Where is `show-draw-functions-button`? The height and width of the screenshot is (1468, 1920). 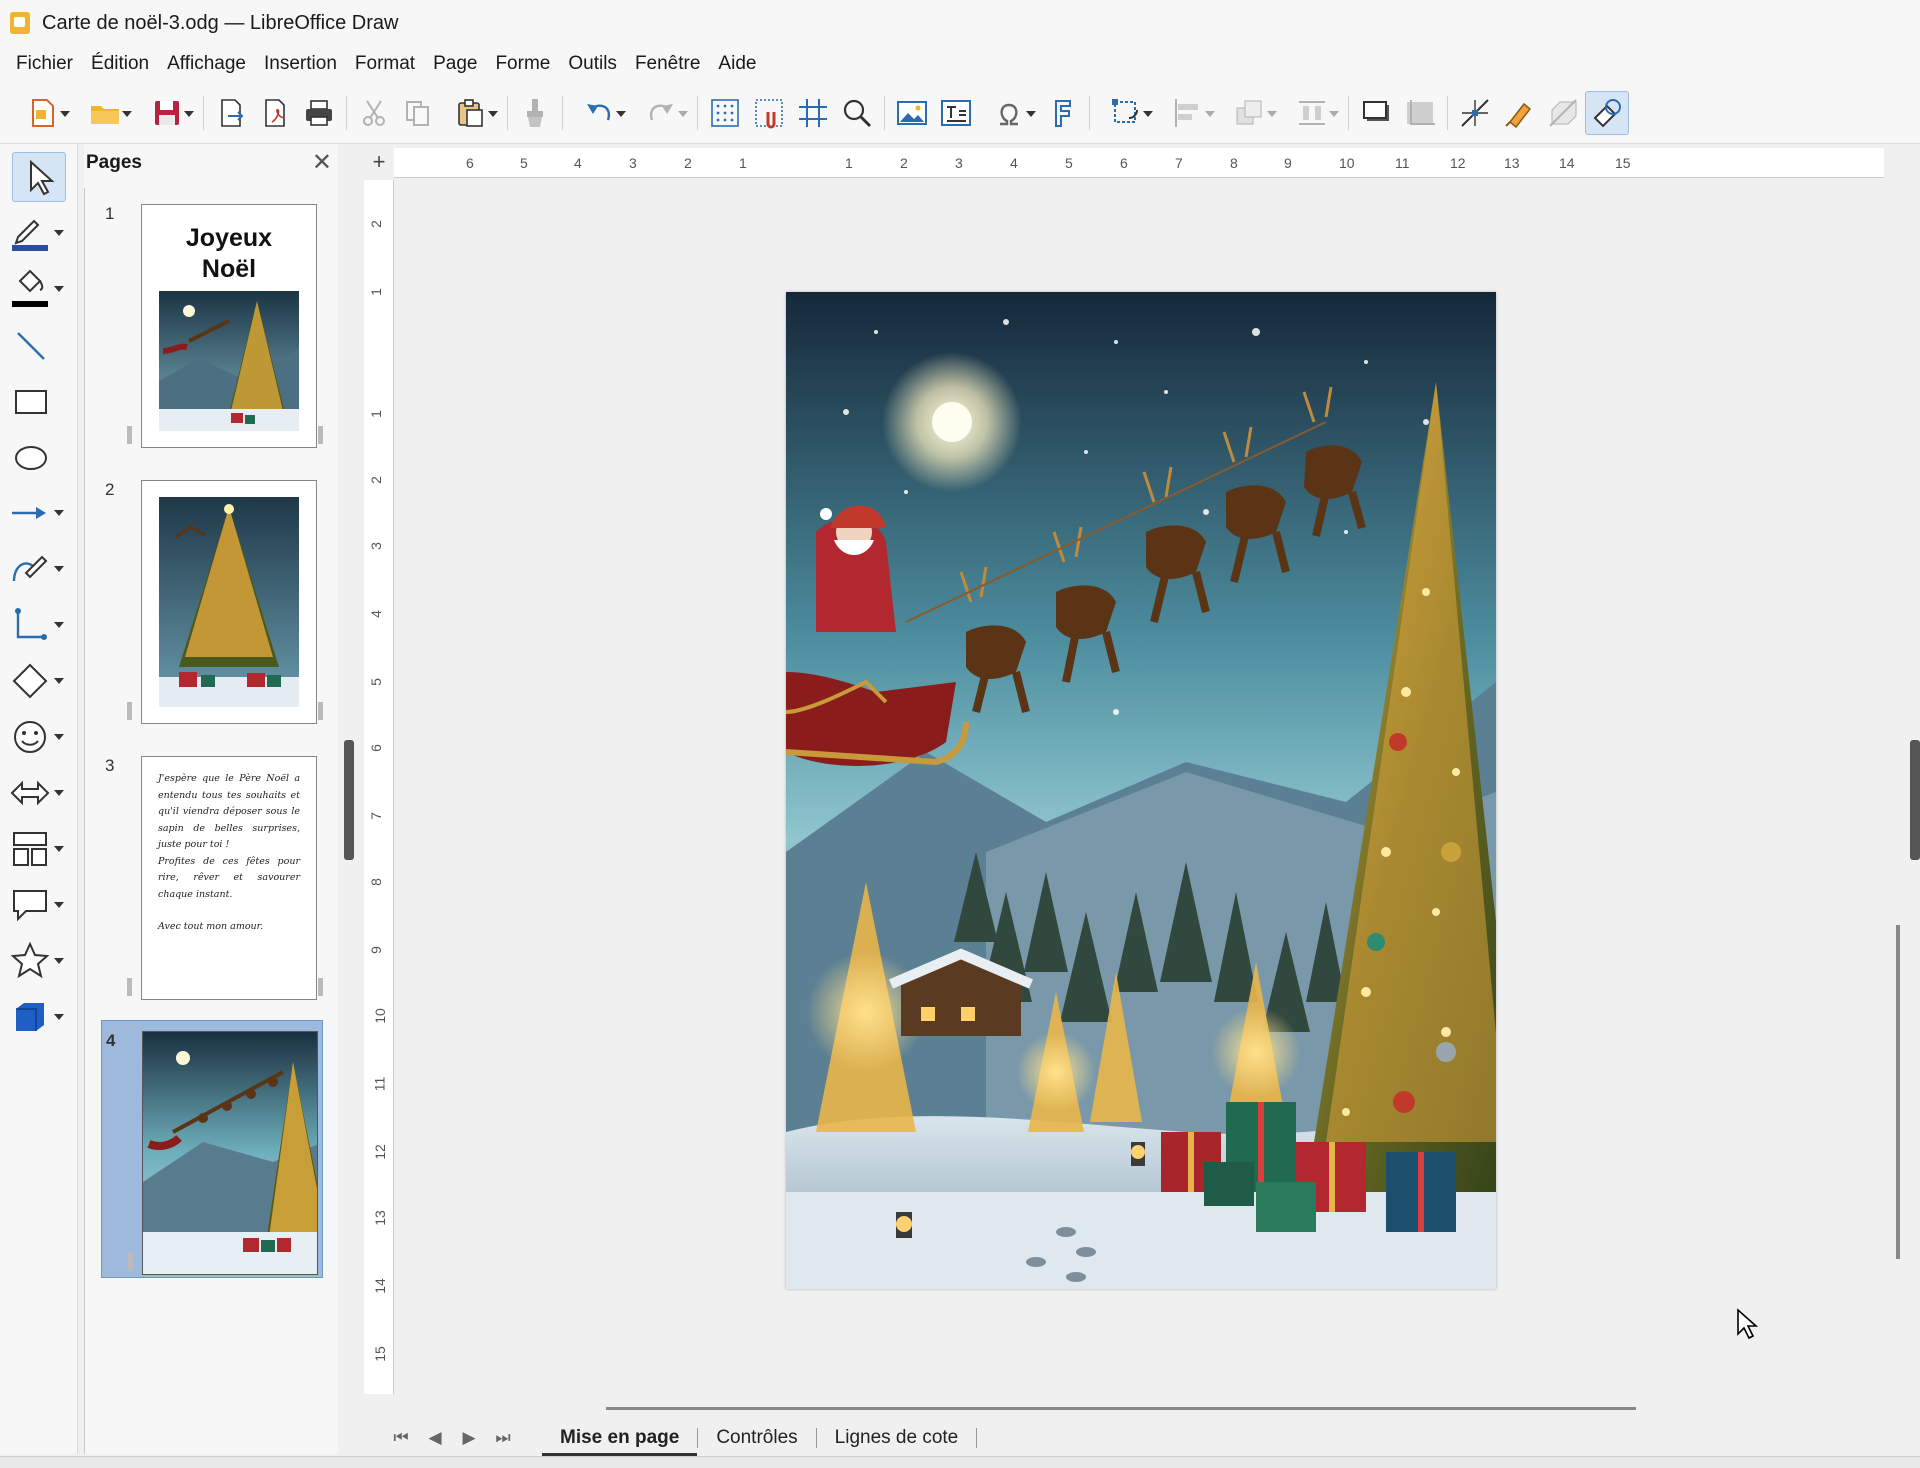
show-draw-functions-button is located at coordinates (1607, 112).